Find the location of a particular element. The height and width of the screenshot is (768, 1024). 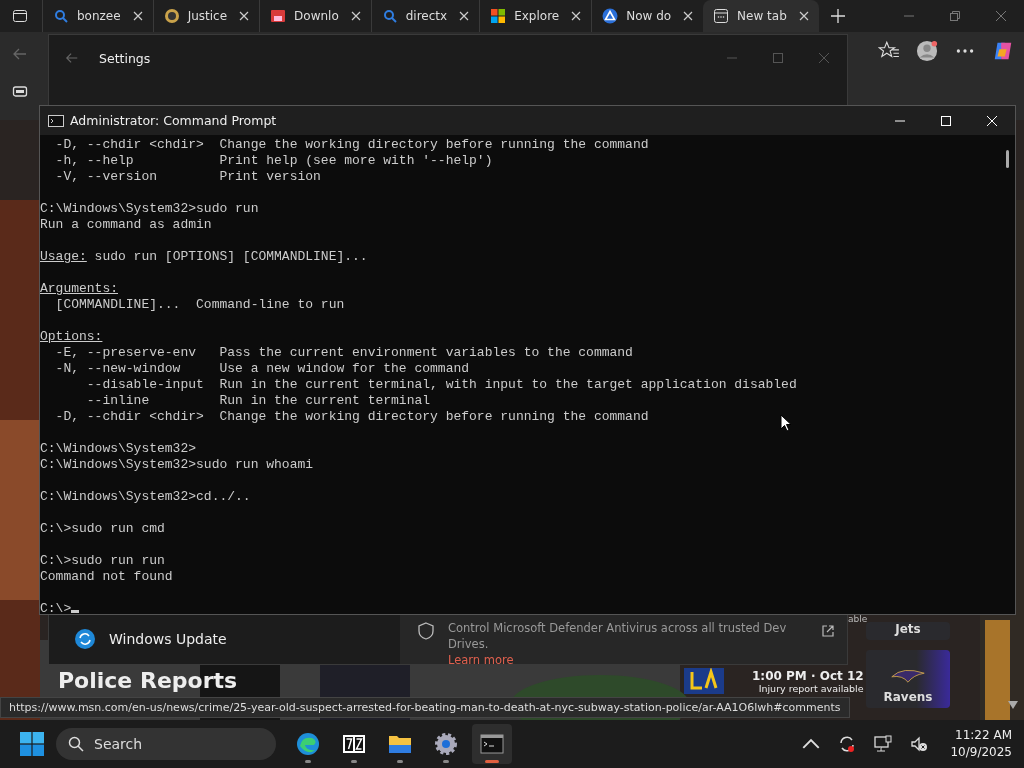

volume-muted-icon is located at coordinates (919, 744).